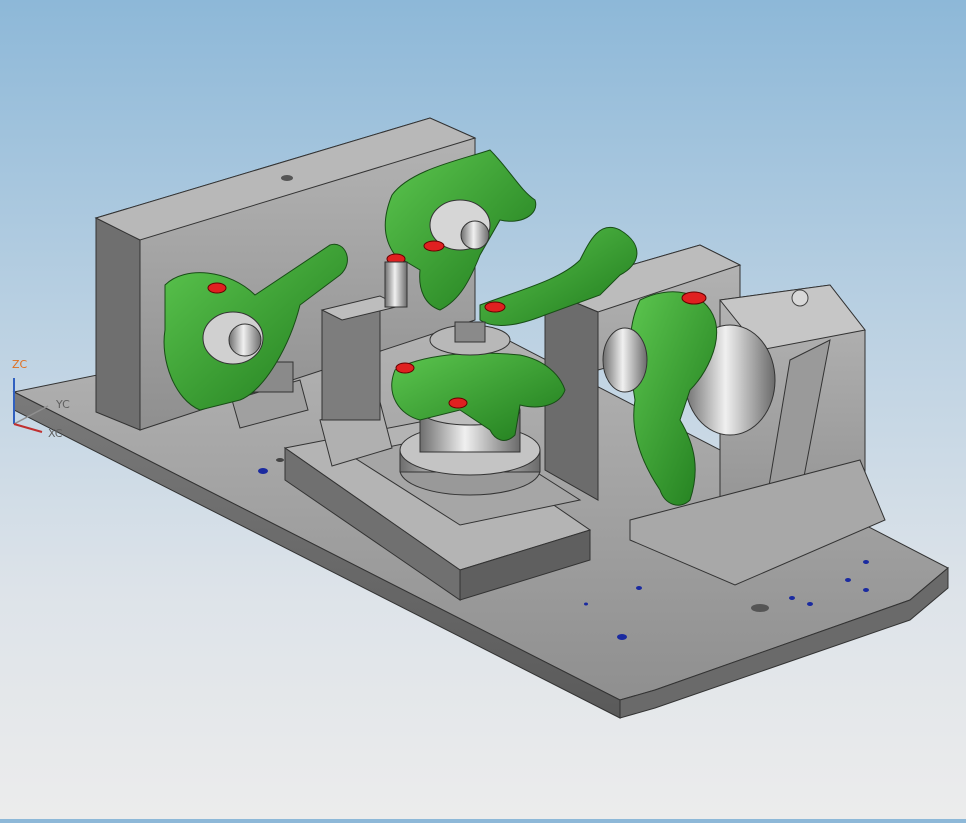  What do you see at coordinates (20, 364) in the screenshot?
I see `z-axis-label: ZC` at bounding box center [20, 364].